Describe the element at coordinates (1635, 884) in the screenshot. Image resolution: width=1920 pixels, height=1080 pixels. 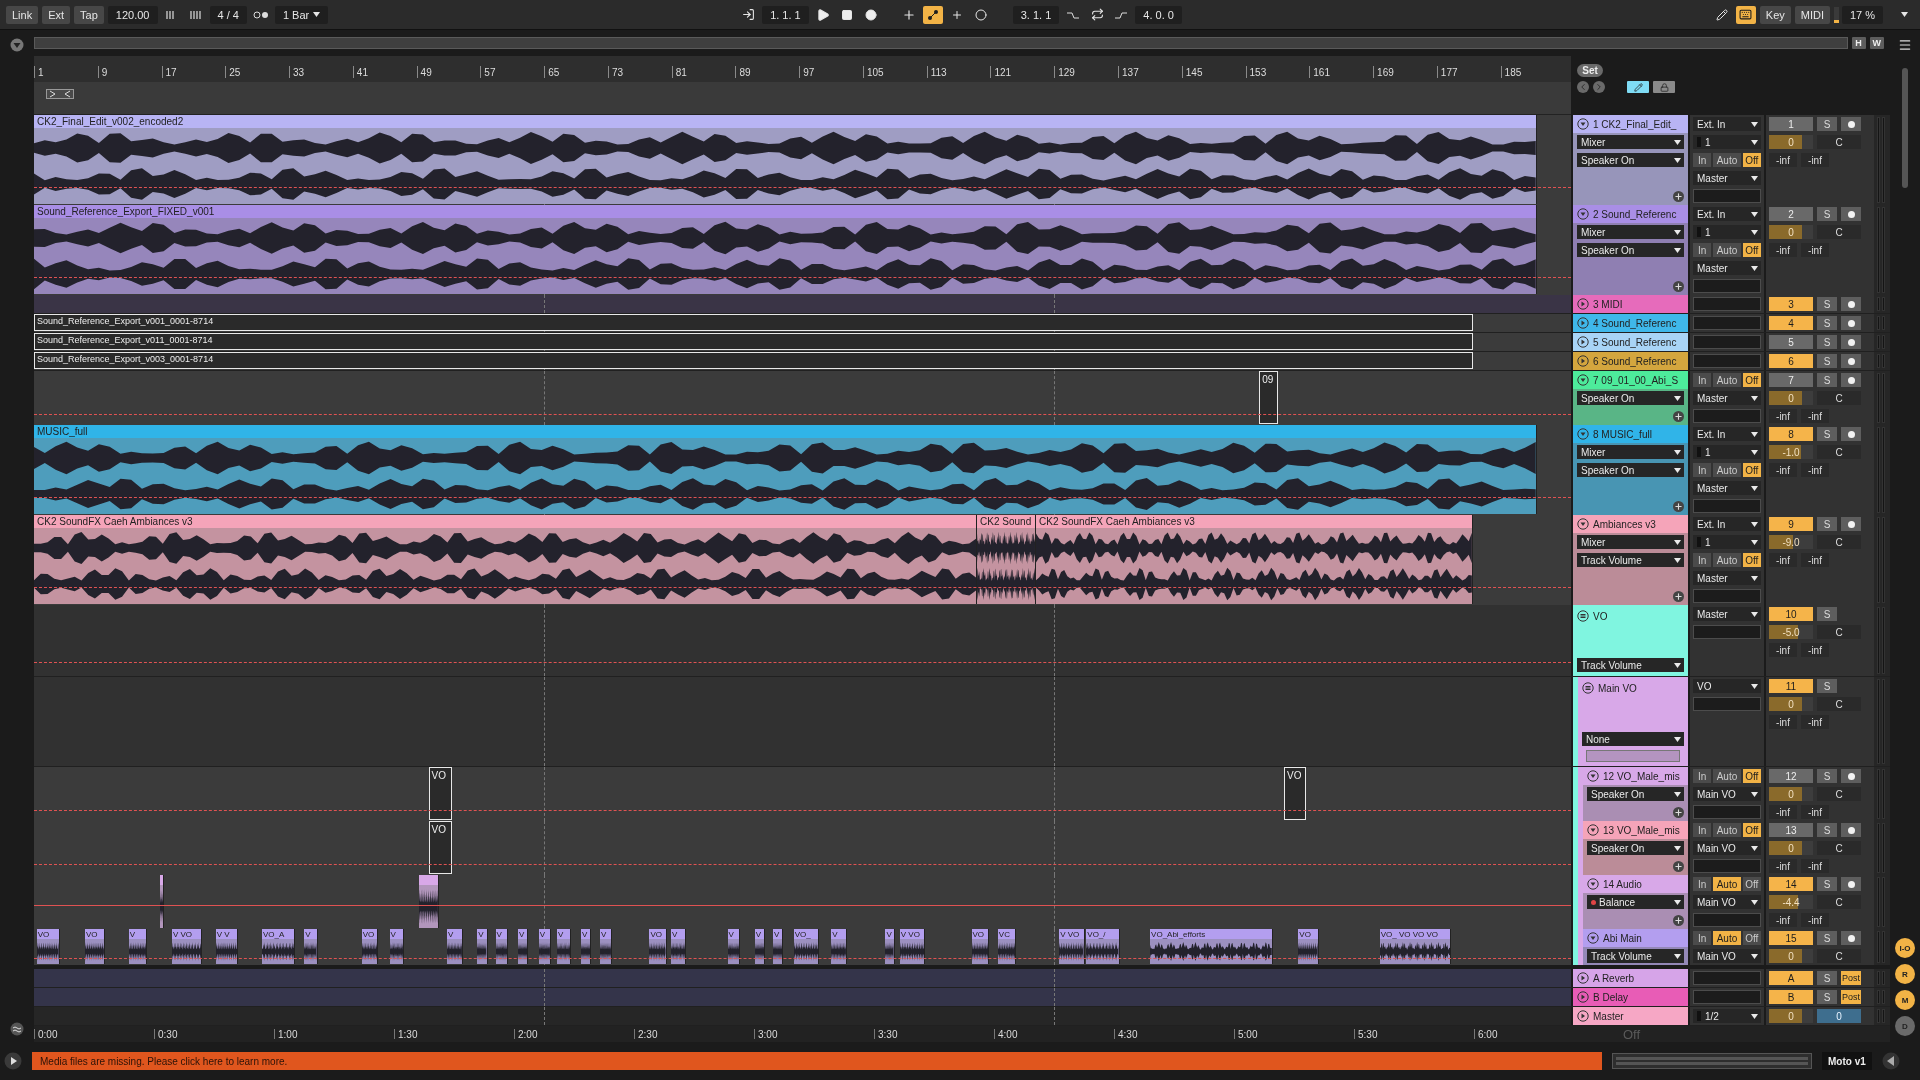
I see `track-title-bar: 14 Audio` at that location.